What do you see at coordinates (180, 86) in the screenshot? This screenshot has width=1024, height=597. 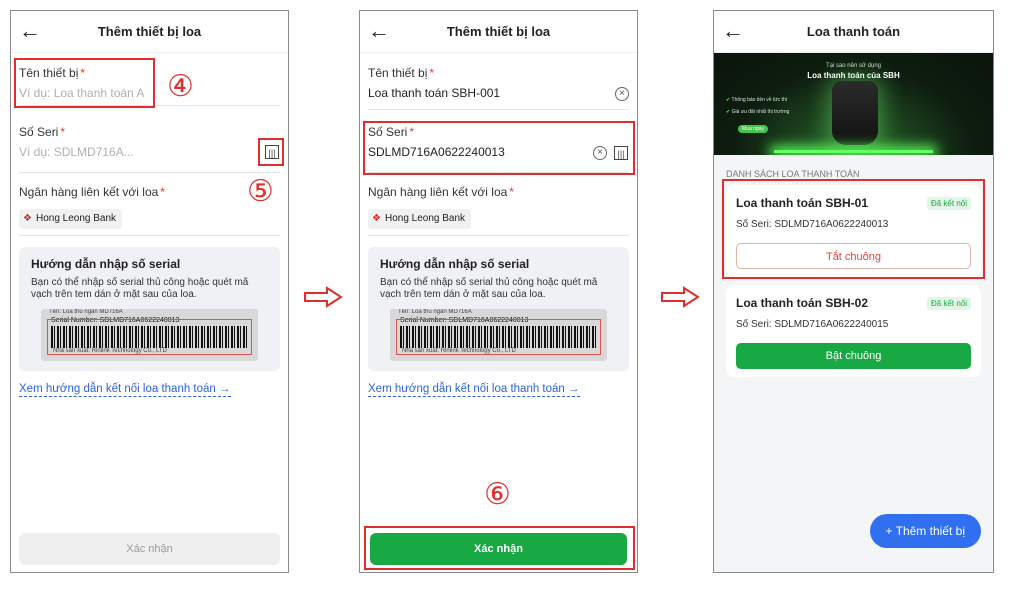 I see `step-4-marker: ④` at bounding box center [180, 86].